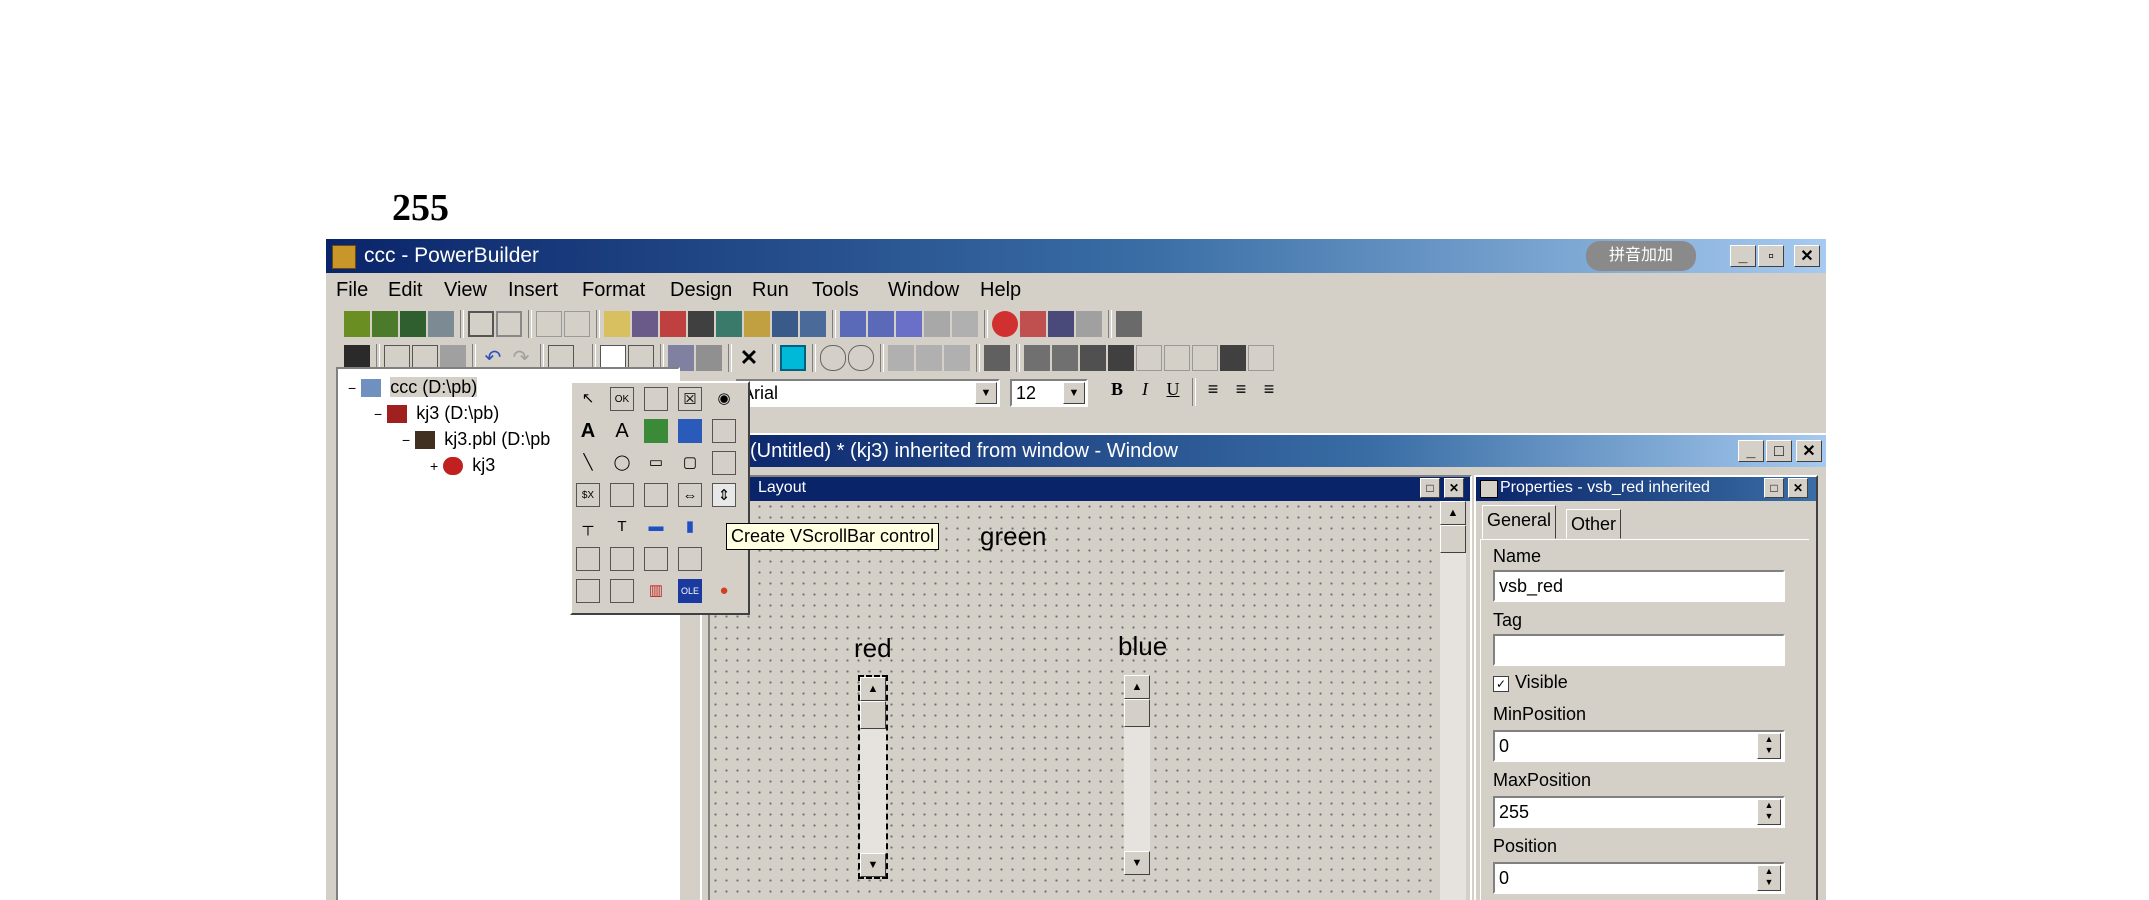 This screenshot has height=900, width=2149. I want to click on picturebutton-icon, so click(656, 399).